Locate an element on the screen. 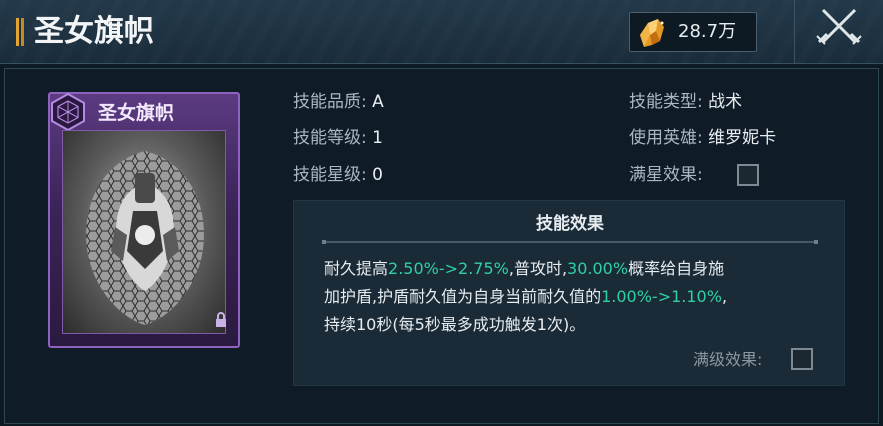  max-star-label: 满星效果: is located at coordinates (666, 175).